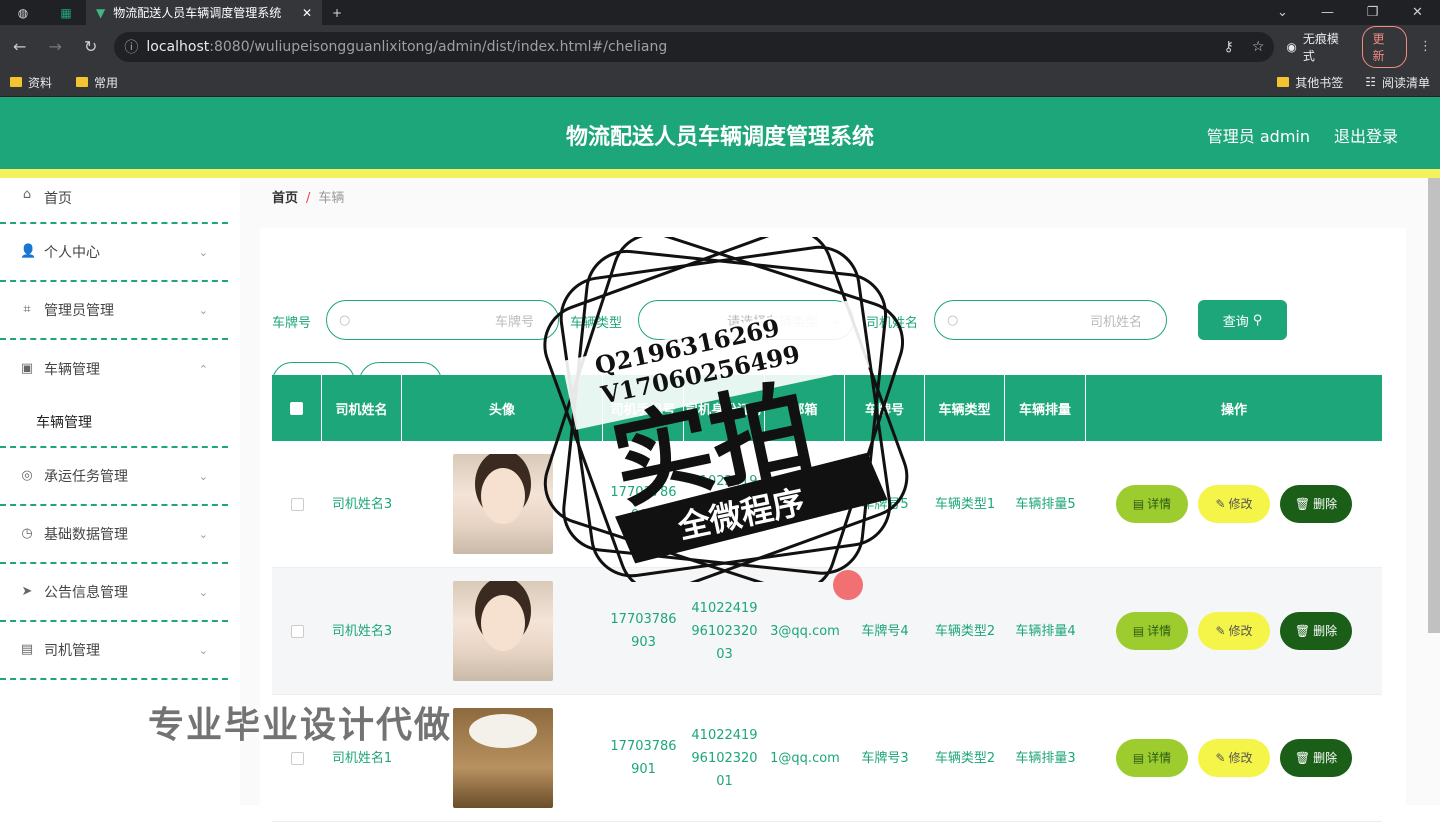 This screenshot has height=822, width=1440. What do you see at coordinates (1302, 630) in the screenshot?
I see `trash-icon: 🗑` at bounding box center [1302, 630].